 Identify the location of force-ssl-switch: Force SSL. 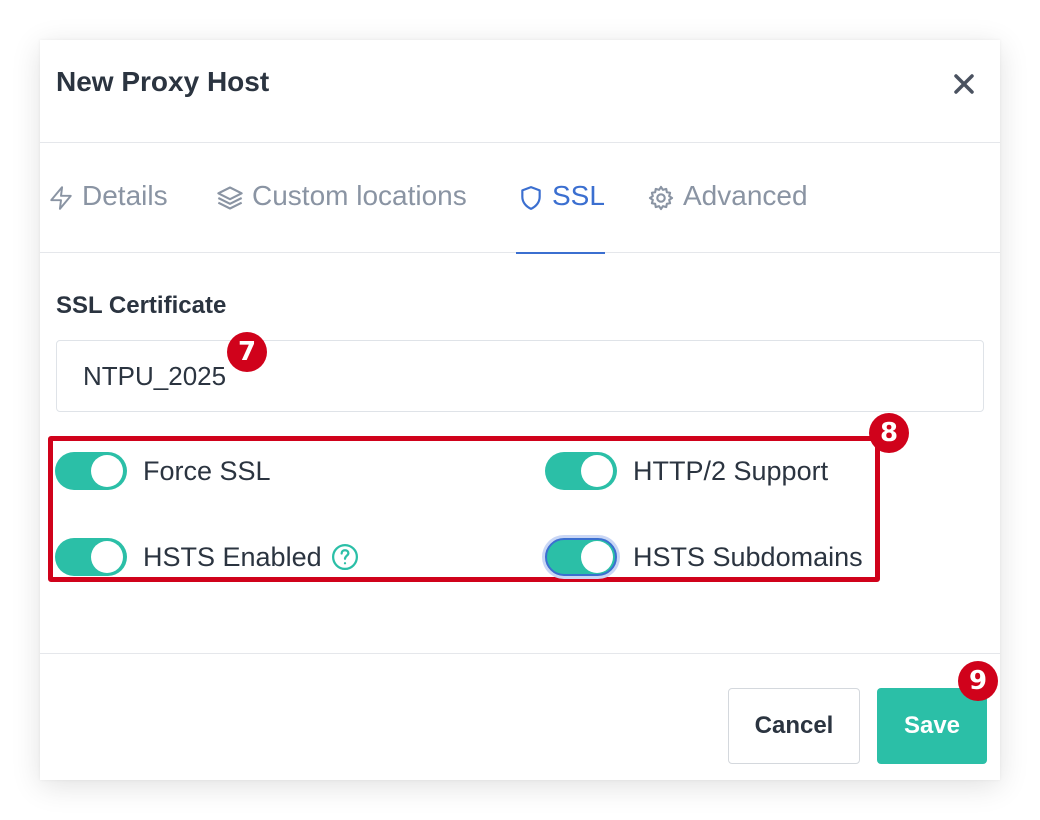
(163, 471).